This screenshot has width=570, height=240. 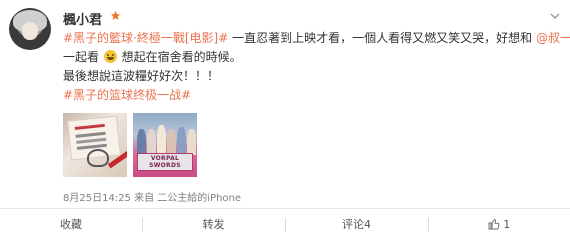 I want to click on like-count: 1, so click(x=507, y=224).